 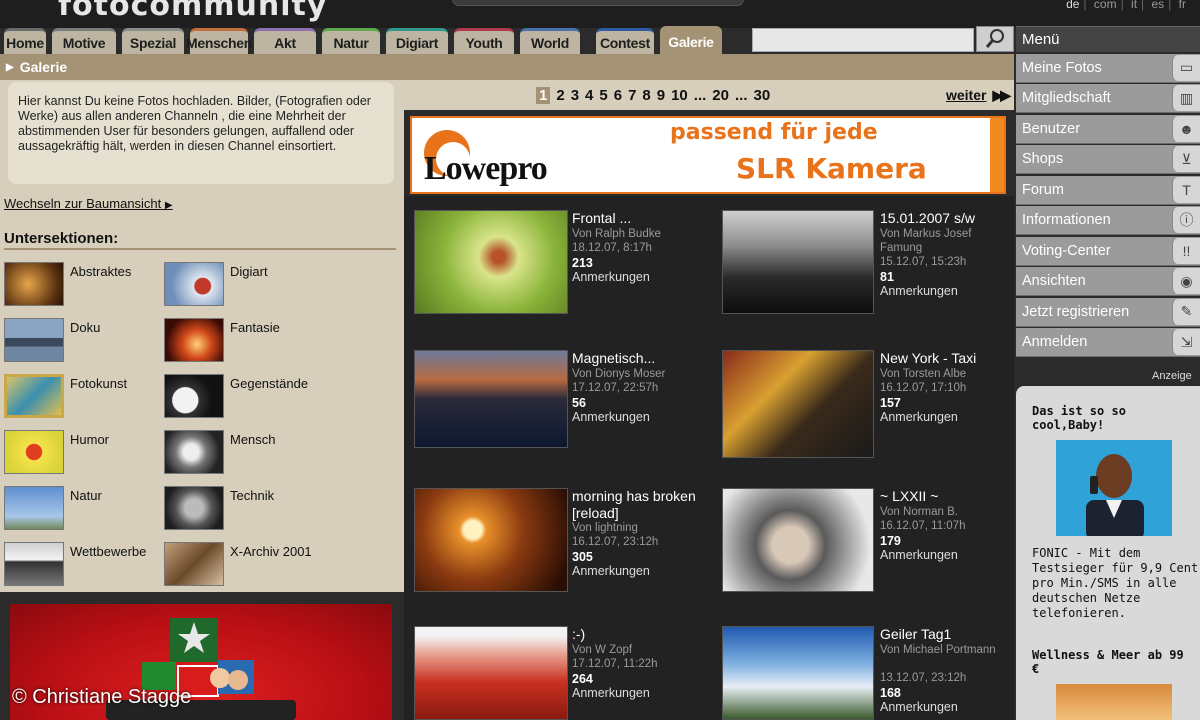 What do you see at coordinates (642, 651) in the screenshot?
I see `photo-author: Von W Zopf` at bounding box center [642, 651].